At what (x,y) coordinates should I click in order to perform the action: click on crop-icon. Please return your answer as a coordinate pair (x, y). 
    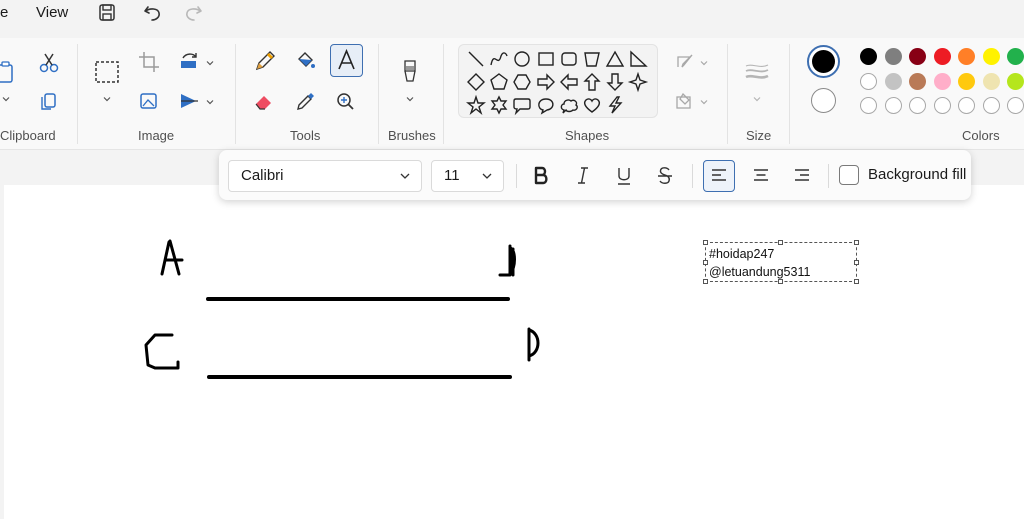
    Looking at the image, I should click on (149, 62).